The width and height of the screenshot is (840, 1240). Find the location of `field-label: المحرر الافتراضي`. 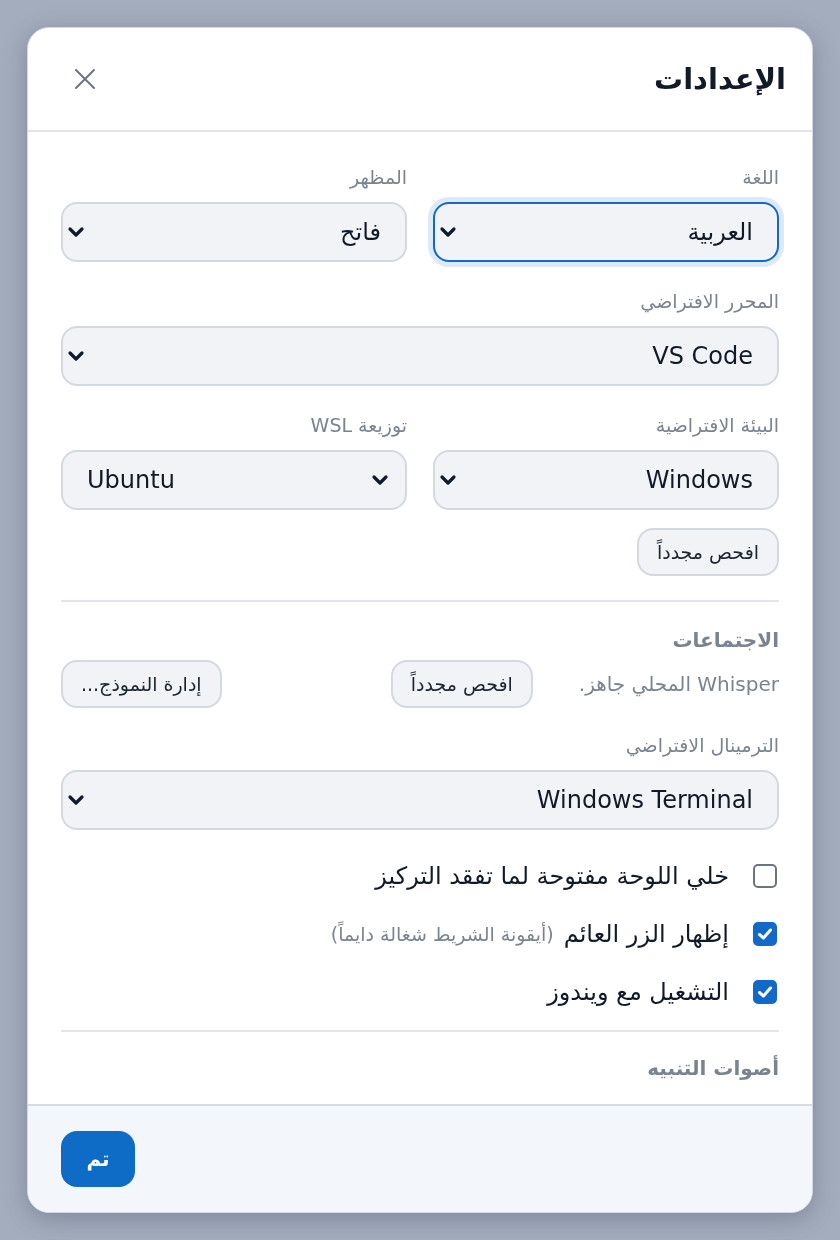

field-label: المحرر الافتراضي is located at coordinates (709, 301).